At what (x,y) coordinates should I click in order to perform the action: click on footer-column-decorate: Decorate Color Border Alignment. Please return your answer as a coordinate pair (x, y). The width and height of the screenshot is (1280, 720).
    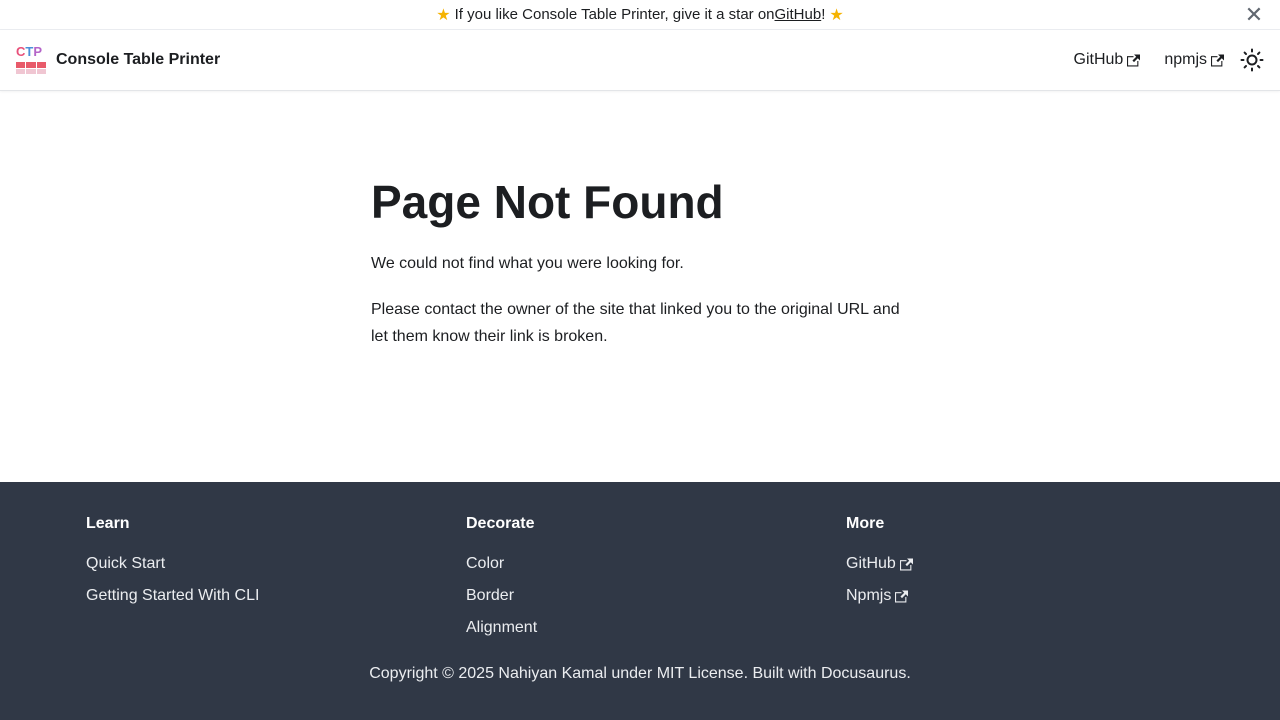
    Looking at the image, I should click on (656, 580).